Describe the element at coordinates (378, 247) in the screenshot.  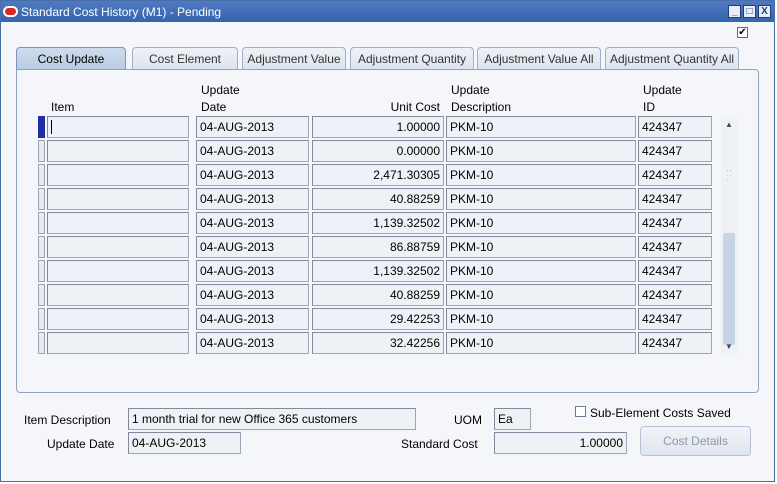
I see `unit-cost-cell: 86.88759` at that location.